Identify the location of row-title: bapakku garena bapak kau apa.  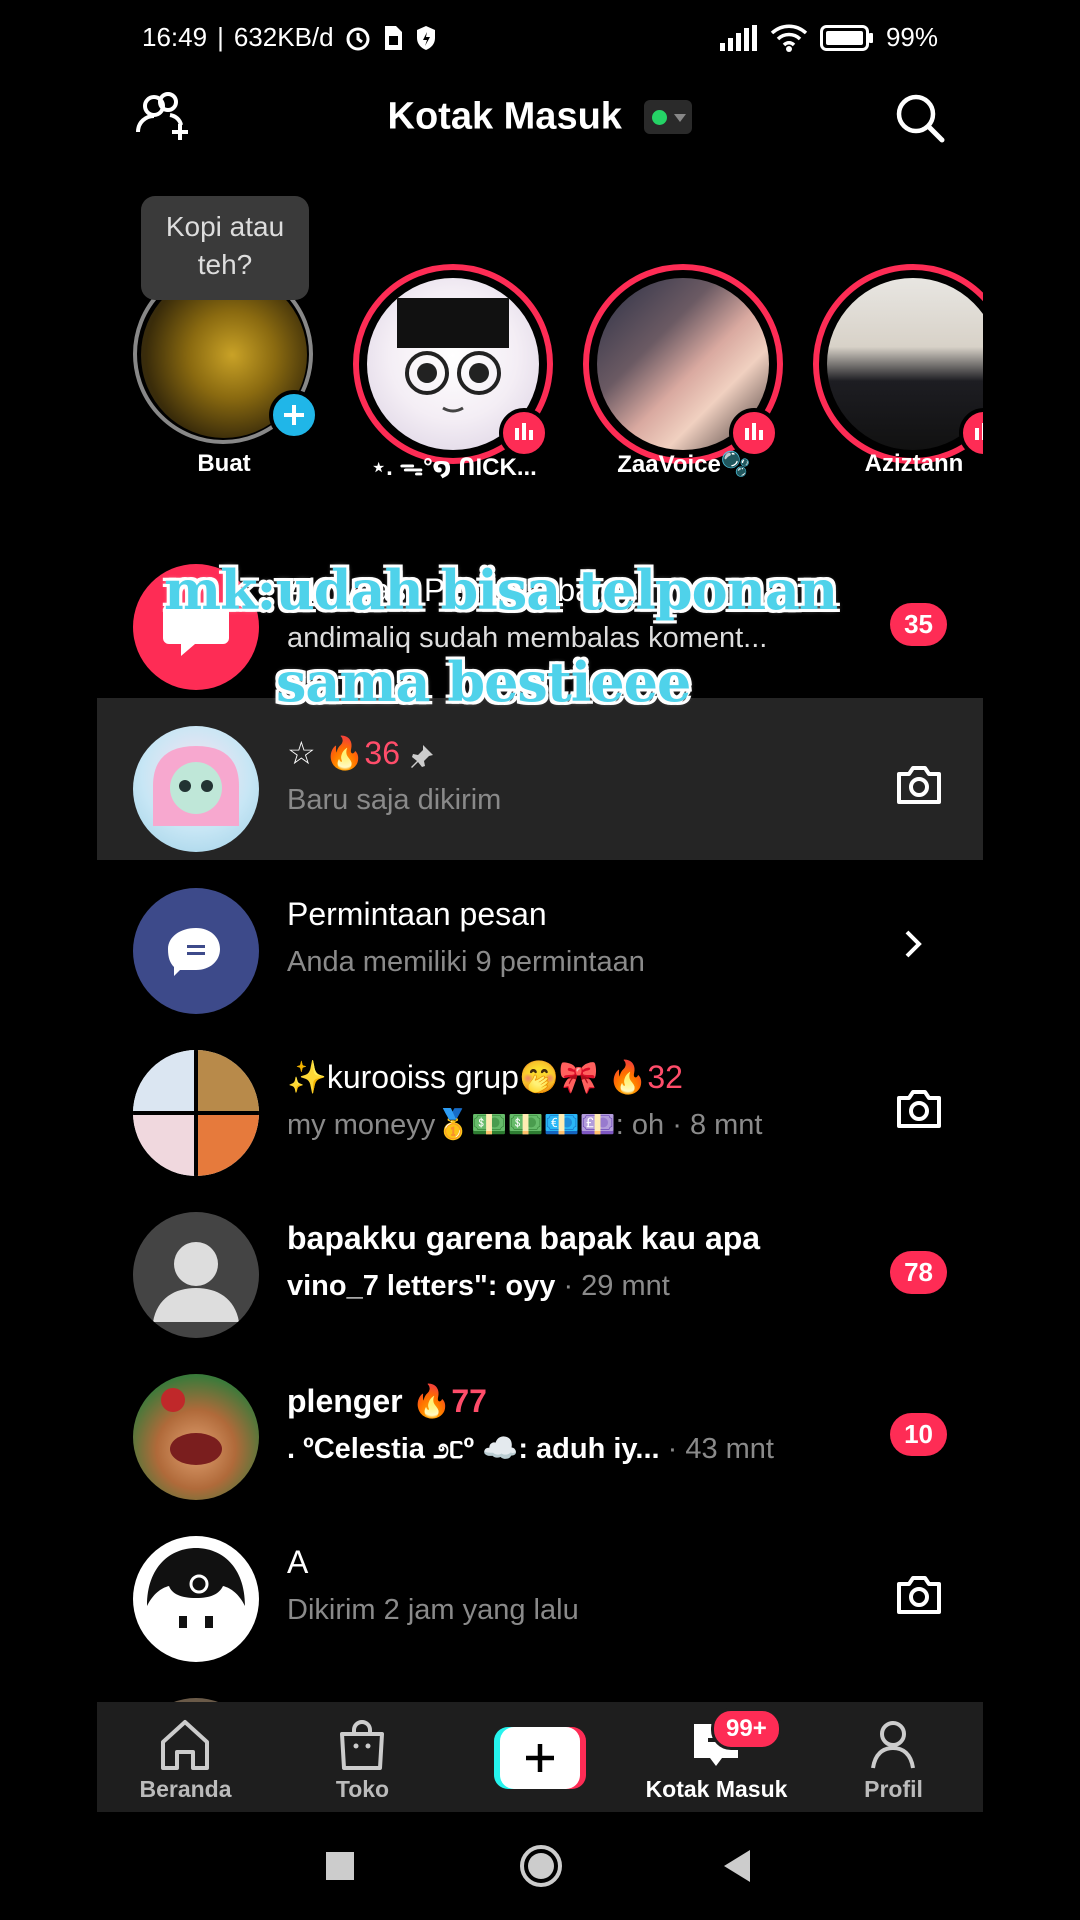
(524, 1238).